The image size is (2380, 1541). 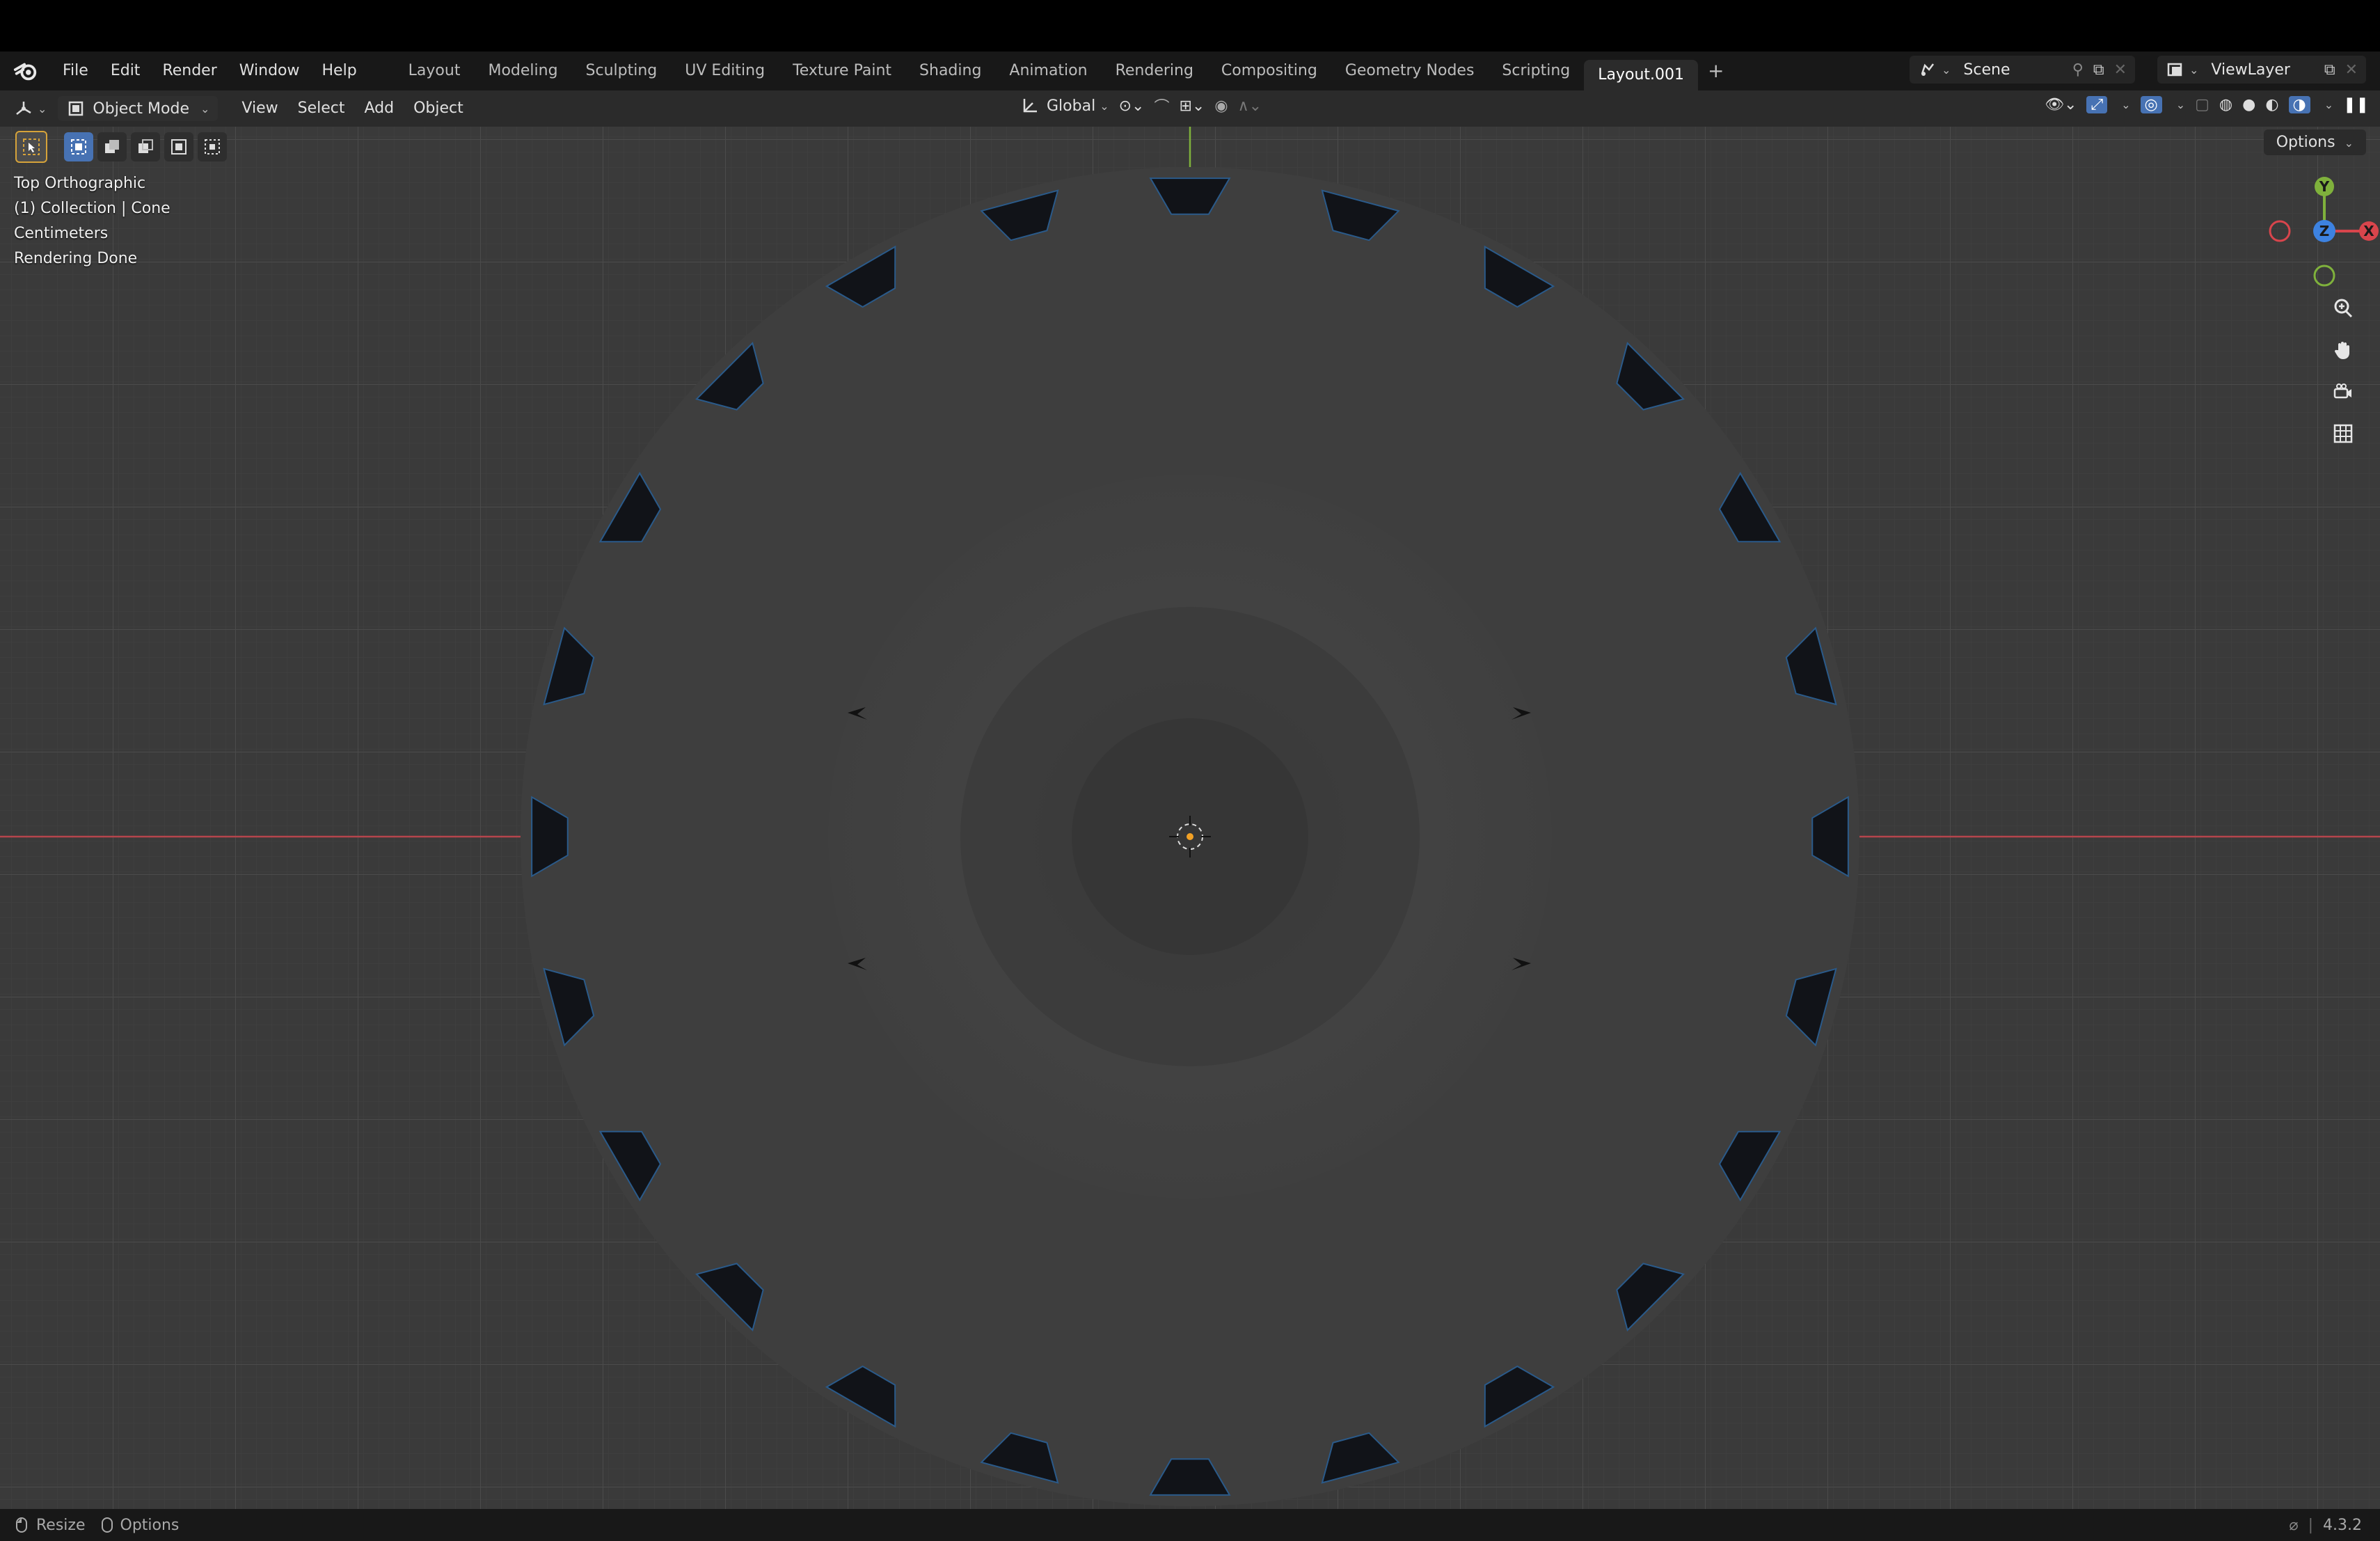 What do you see at coordinates (26, 71) in the screenshot?
I see `blender-logo-icon` at bounding box center [26, 71].